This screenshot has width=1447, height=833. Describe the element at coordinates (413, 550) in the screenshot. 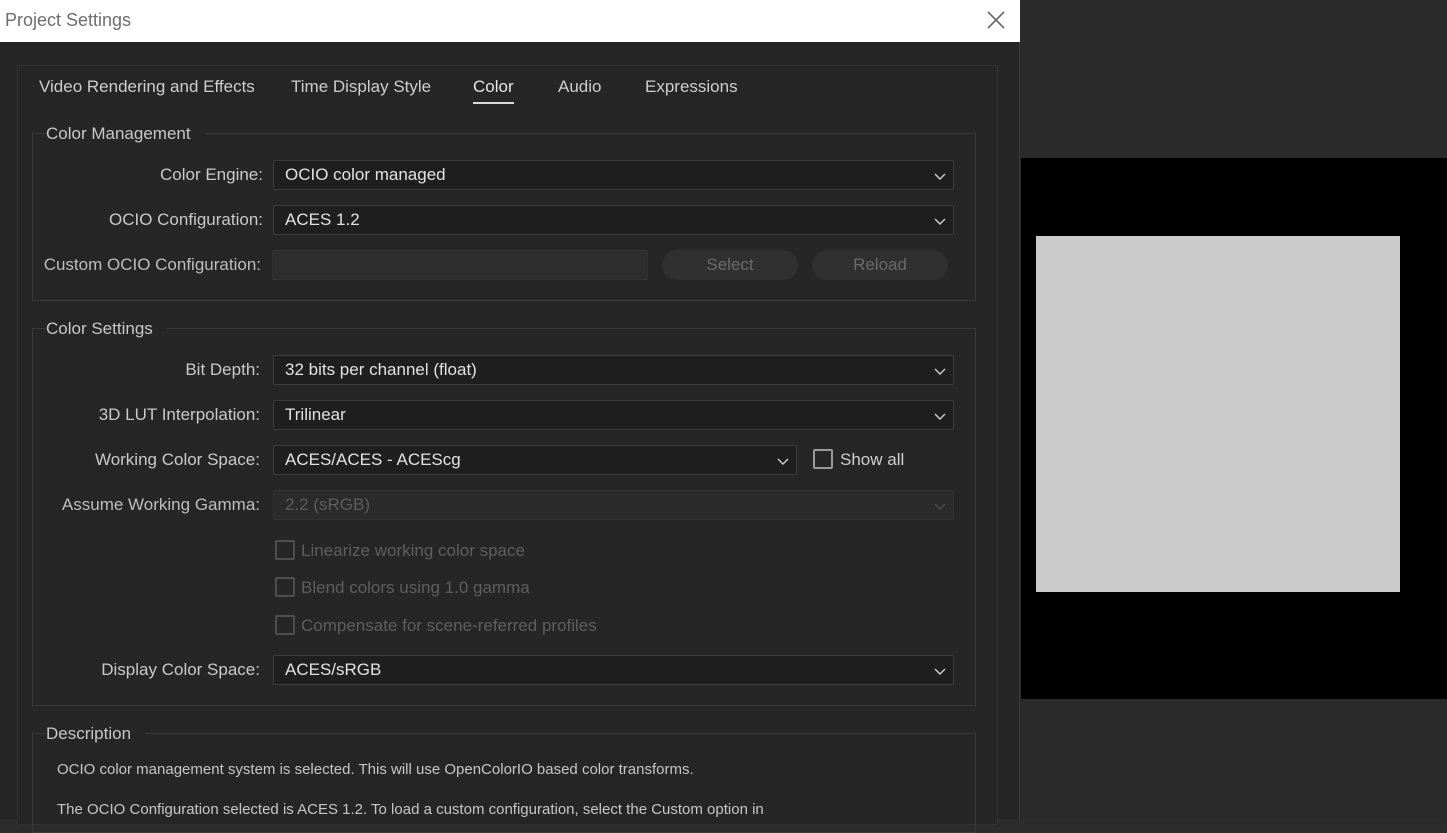

I see `linearize-label: Linearize working color space` at that location.